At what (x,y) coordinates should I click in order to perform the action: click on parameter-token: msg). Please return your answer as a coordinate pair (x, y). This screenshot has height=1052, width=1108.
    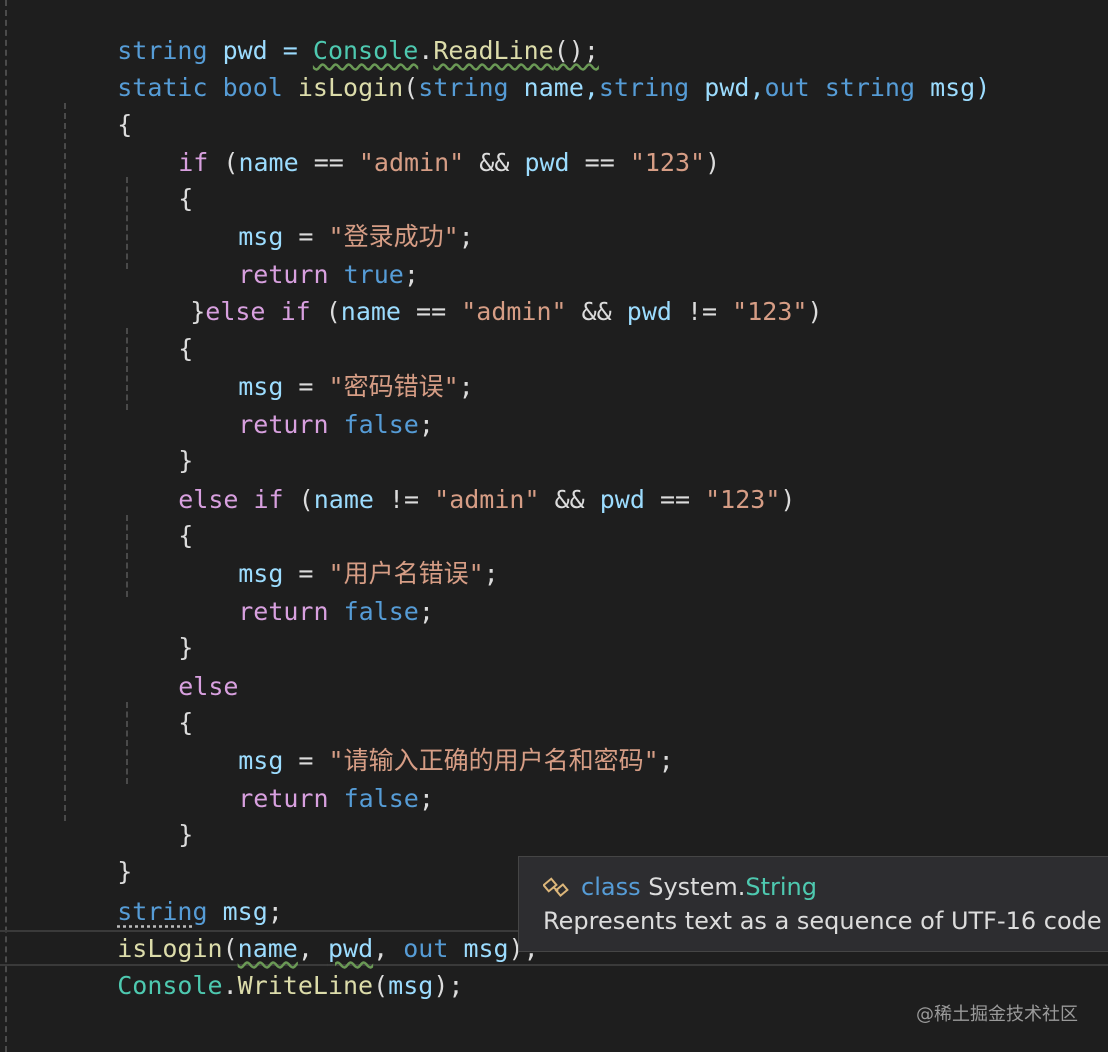
    Looking at the image, I should click on (953, 87).